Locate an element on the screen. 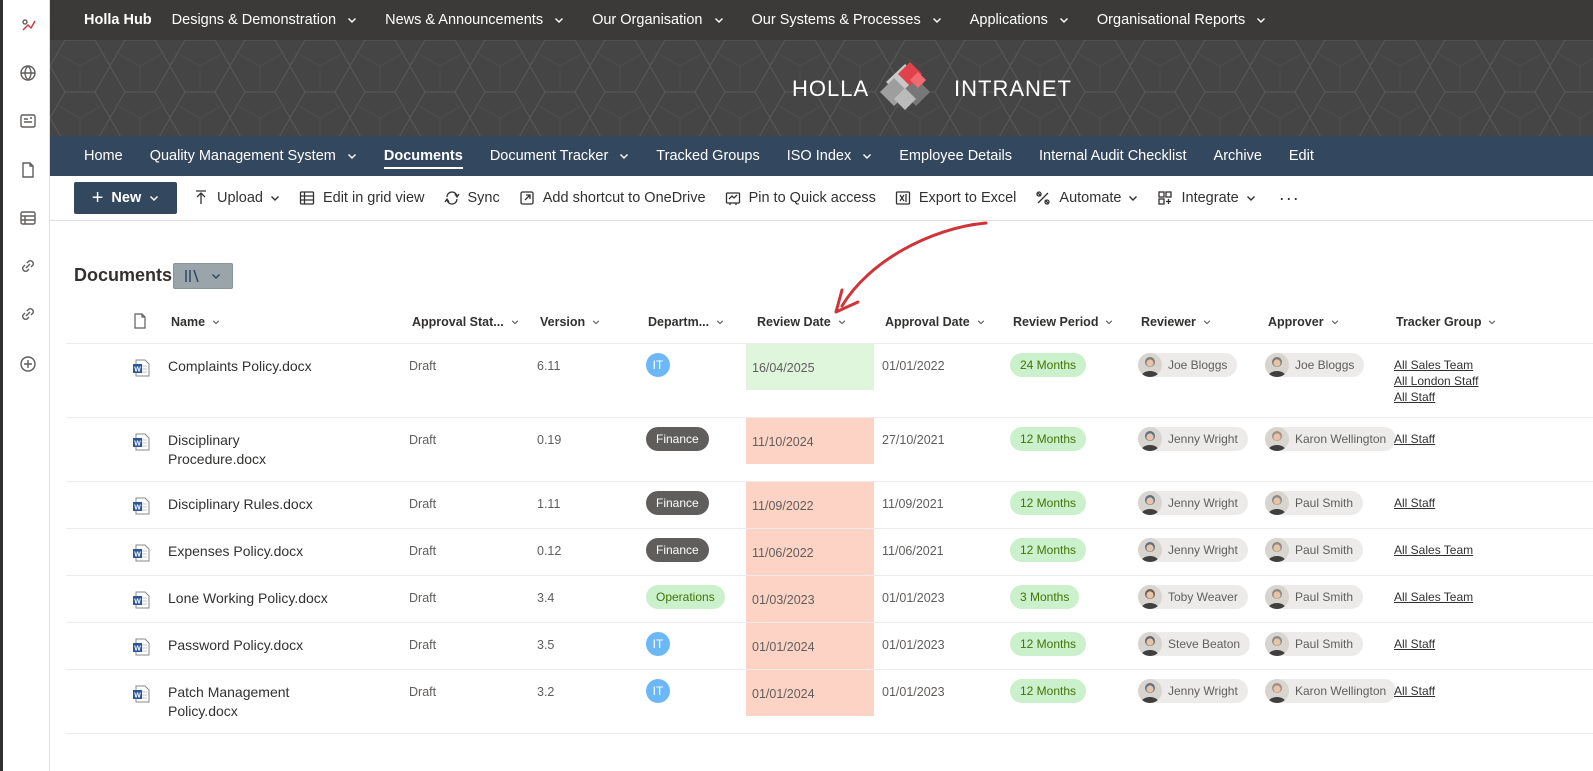 The image size is (1593, 771). nav-item-quality-management-system: Quality Management System is located at coordinates (253, 156).